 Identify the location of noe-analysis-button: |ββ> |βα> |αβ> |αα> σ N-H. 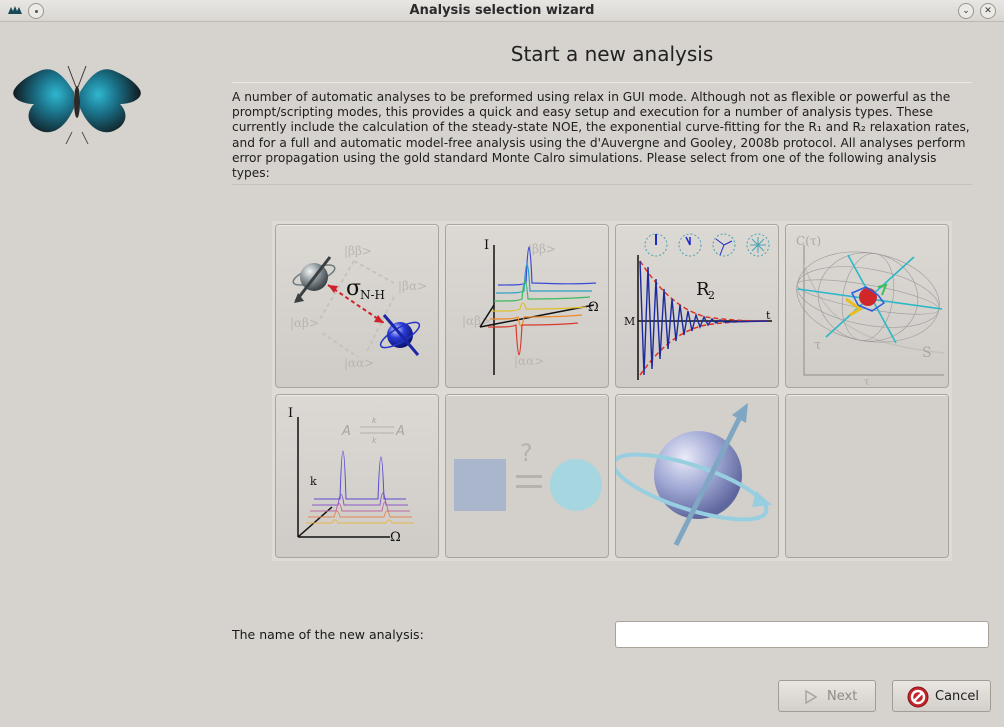
(357, 306).